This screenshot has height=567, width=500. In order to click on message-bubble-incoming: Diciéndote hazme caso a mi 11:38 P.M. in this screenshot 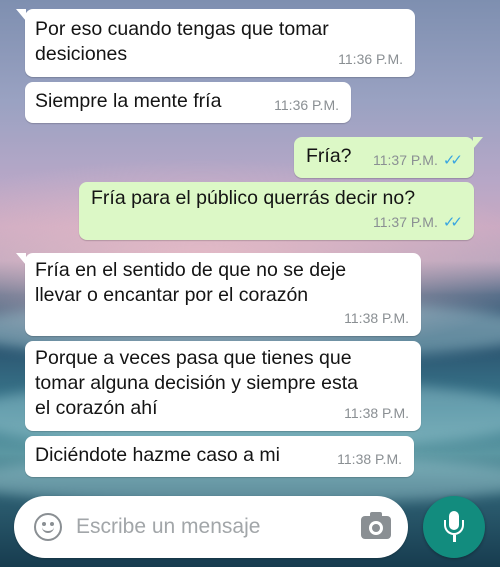, I will do `click(219, 456)`.